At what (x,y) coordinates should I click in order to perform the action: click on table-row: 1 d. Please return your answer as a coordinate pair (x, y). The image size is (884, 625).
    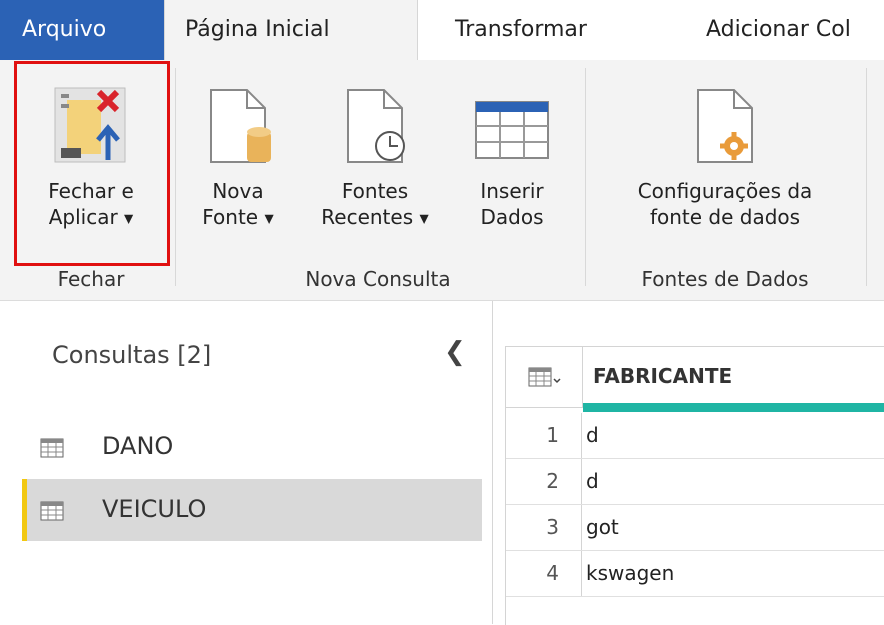
    Looking at the image, I should click on (695, 436).